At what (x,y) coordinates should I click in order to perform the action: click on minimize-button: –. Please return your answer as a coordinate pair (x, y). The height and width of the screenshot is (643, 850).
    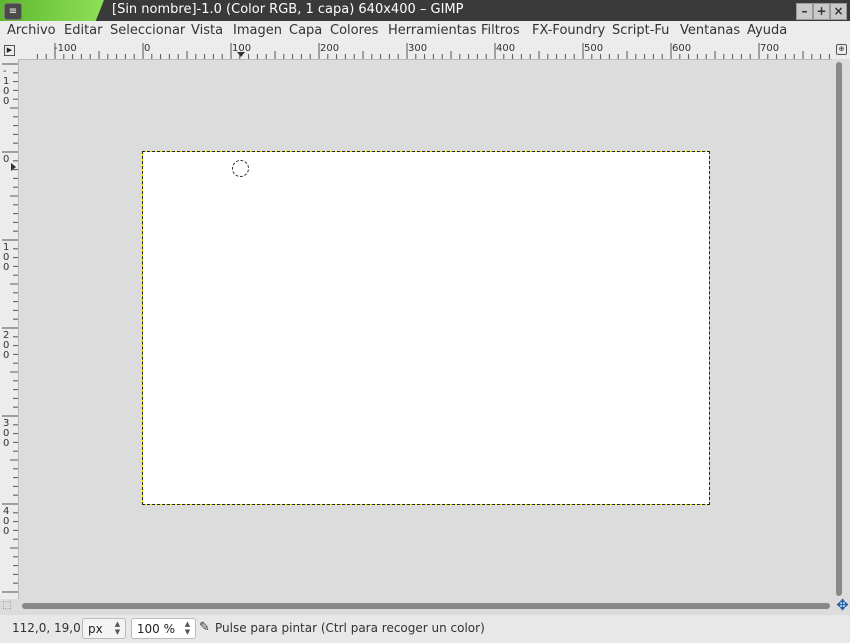
    Looking at the image, I should click on (804, 11).